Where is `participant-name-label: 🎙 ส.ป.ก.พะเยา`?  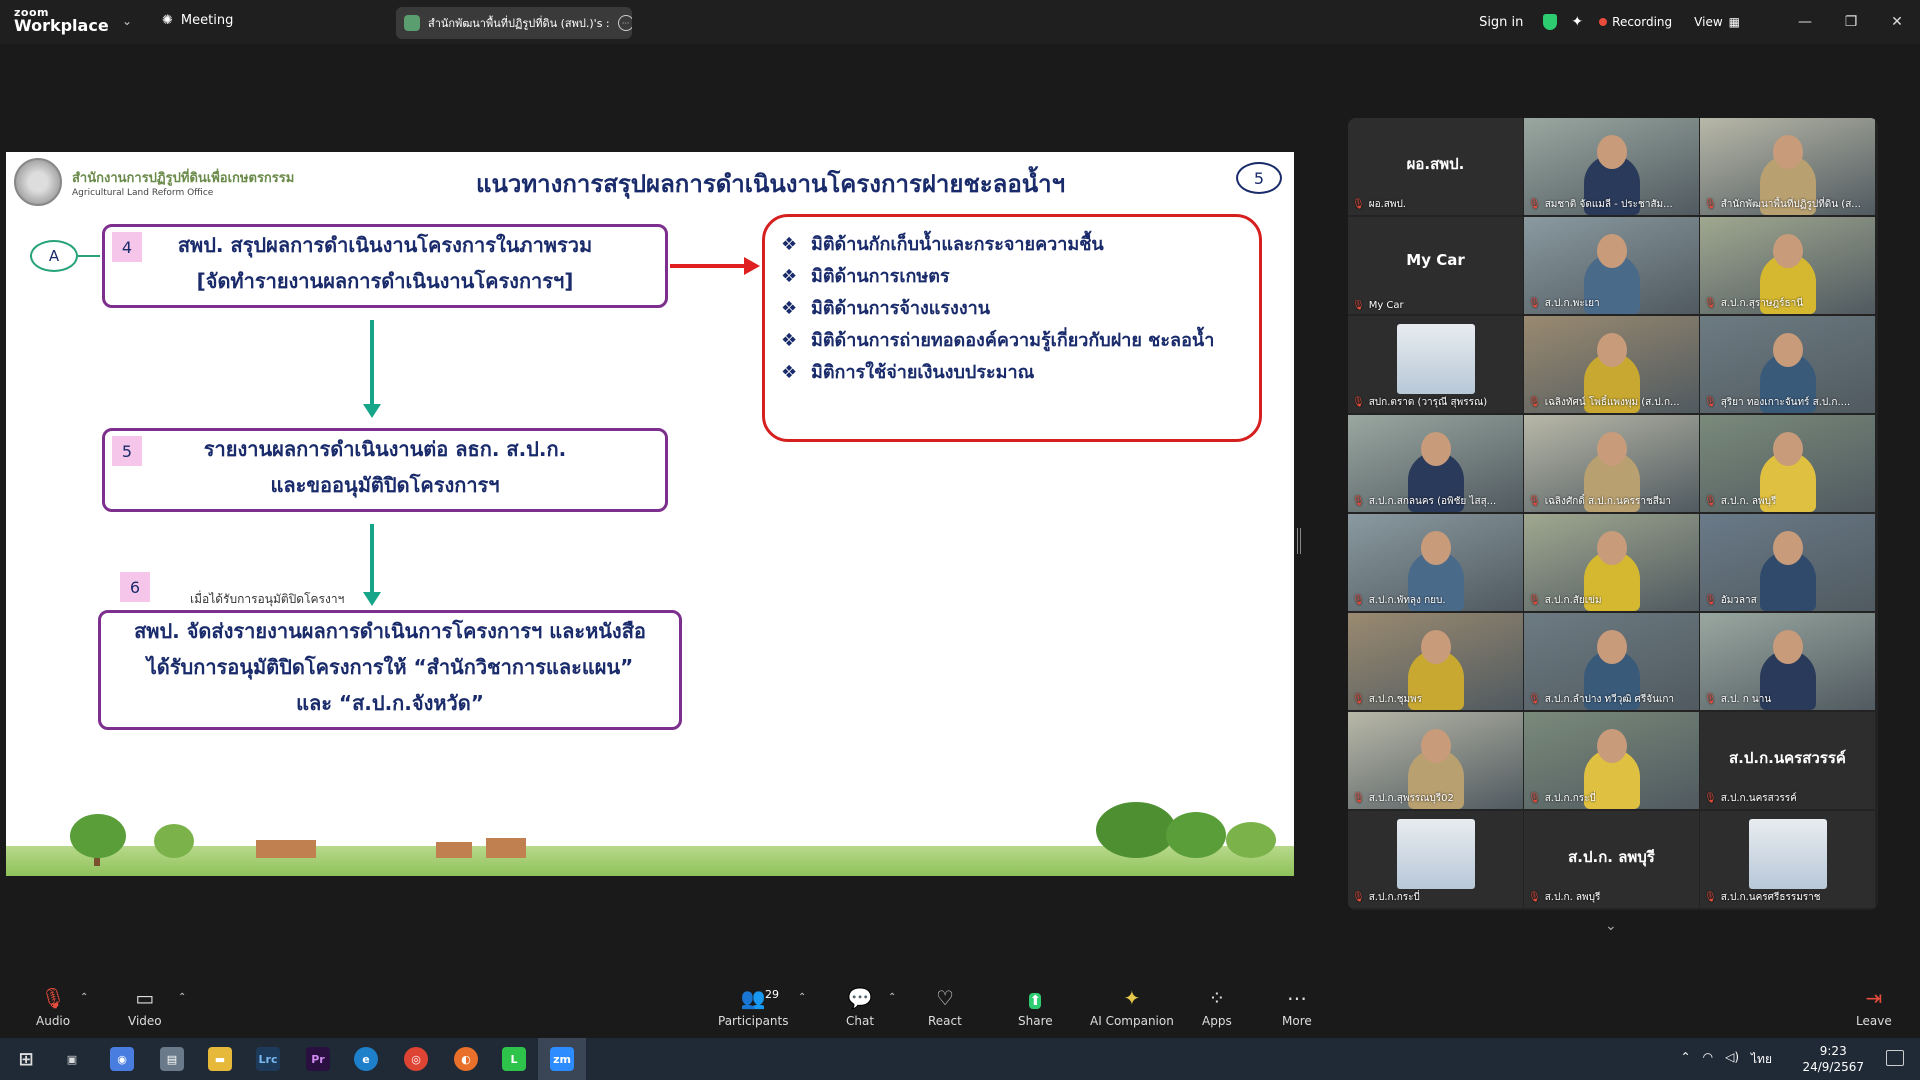 participant-name-label: 🎙 ส.ป.ก.พะเยา is located at coordinates (1564, 303).